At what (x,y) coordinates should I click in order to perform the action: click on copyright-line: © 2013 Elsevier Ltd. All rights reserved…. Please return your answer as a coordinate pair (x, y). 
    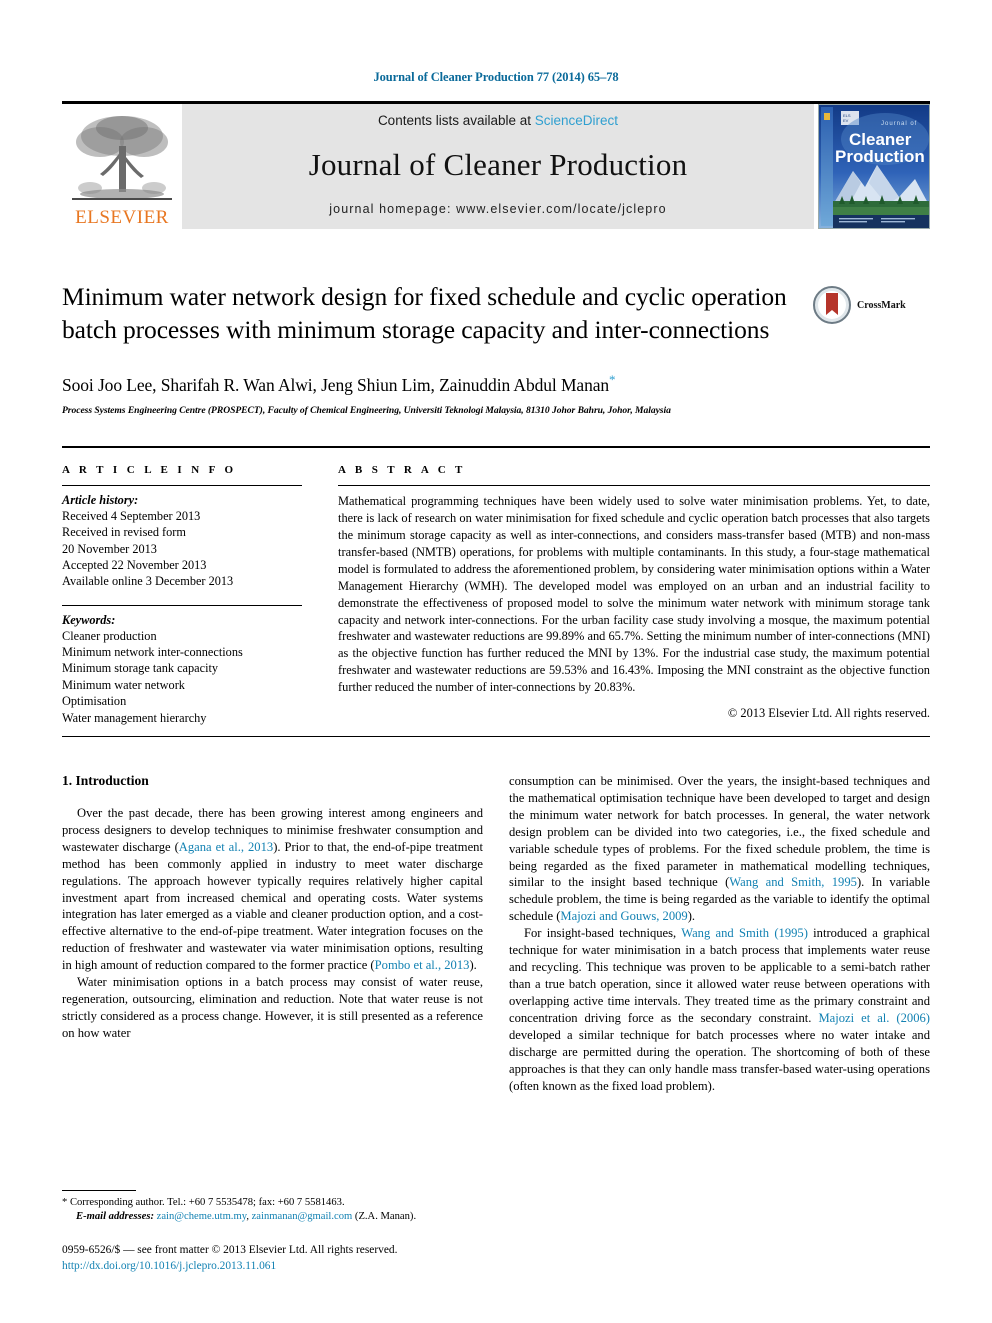
    Looking at the image, I should click on (828, 713).